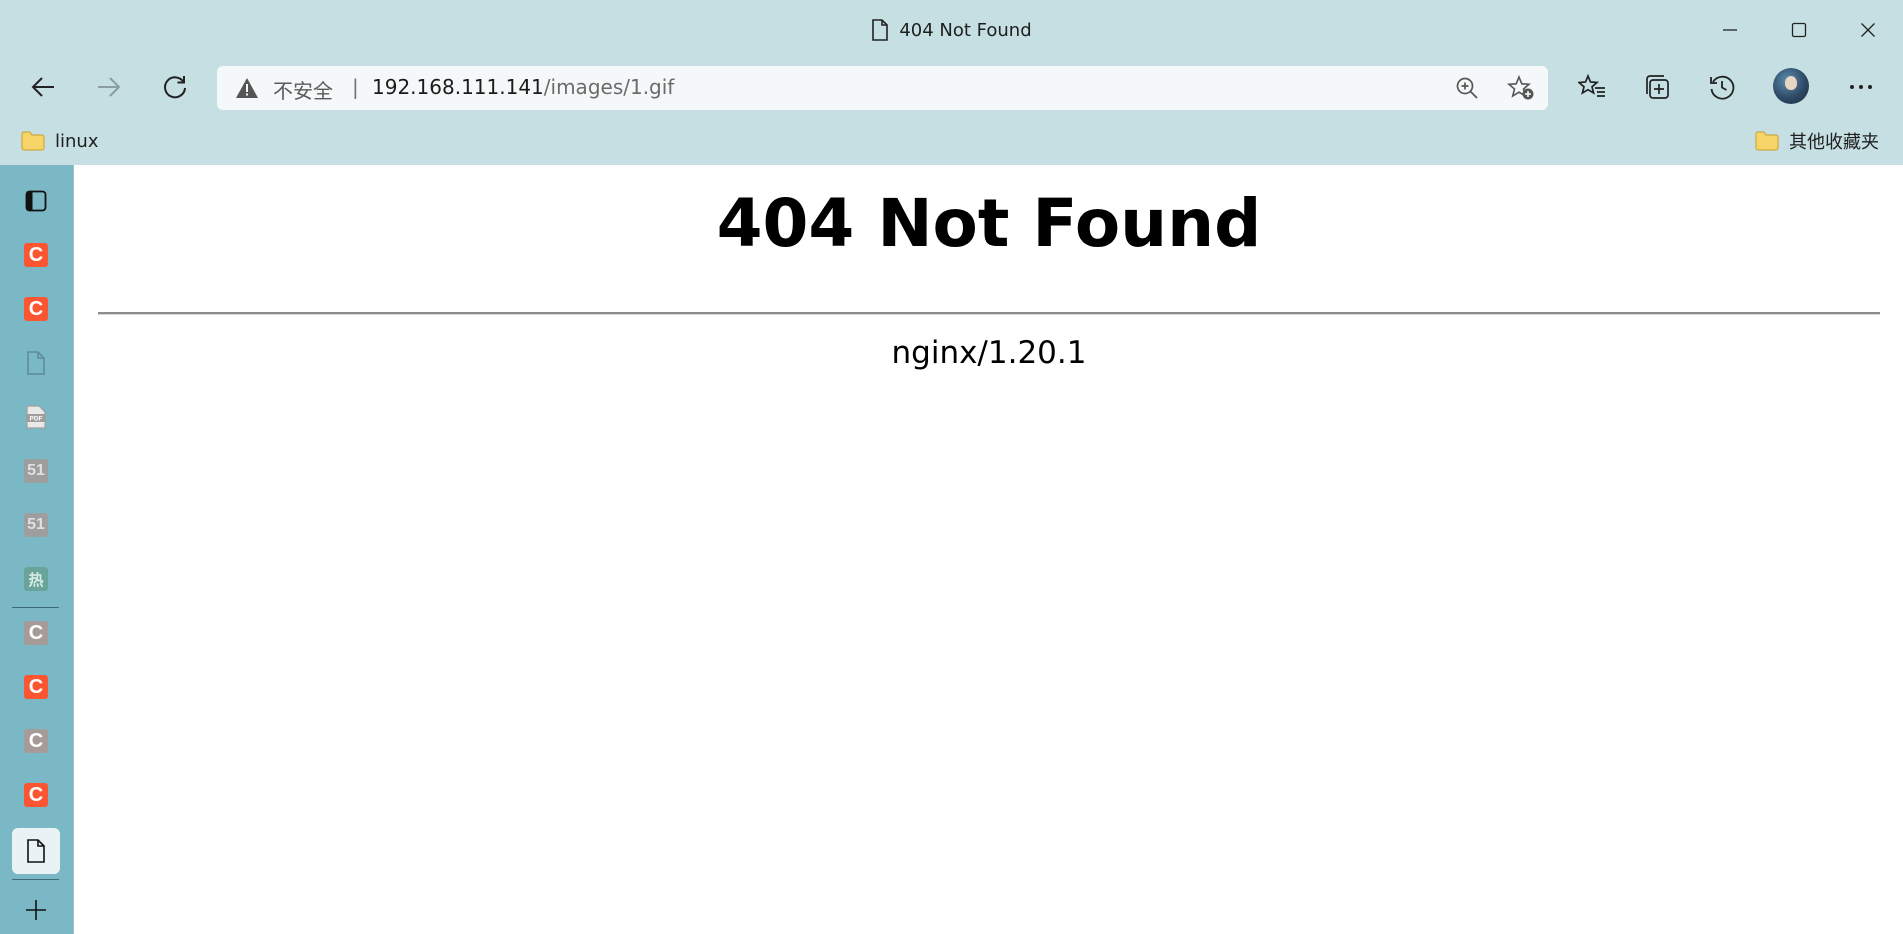 The height and width of the screenshot is (934, 1903). I want to click on favorite-folder-linux: linux, so click(59, 141).